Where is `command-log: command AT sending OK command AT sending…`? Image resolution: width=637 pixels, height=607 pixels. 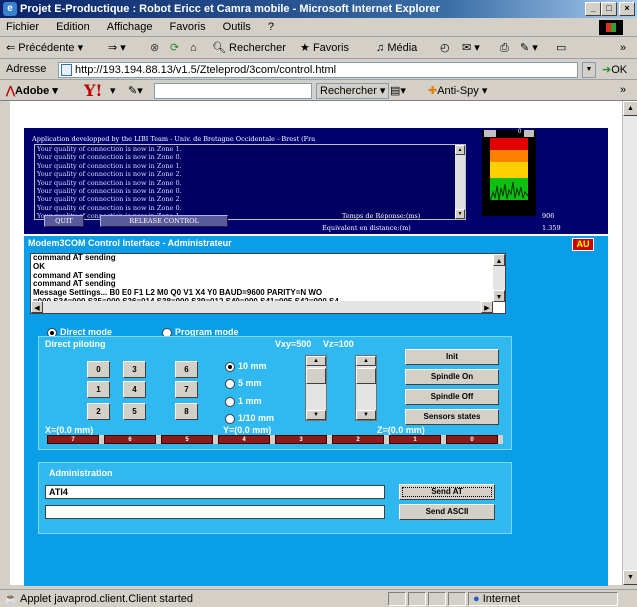
command-log: command AT sending OK command AT sending… is located at coordinates (268, 283).